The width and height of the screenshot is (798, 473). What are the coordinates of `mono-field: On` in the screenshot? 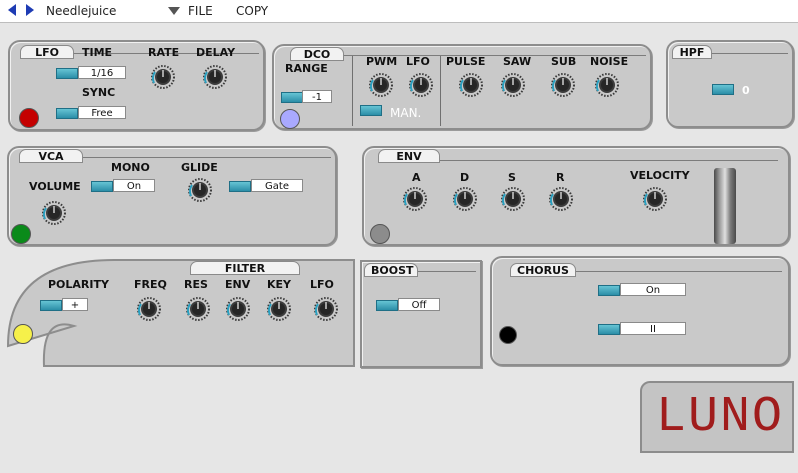 It's located at (134, 185).